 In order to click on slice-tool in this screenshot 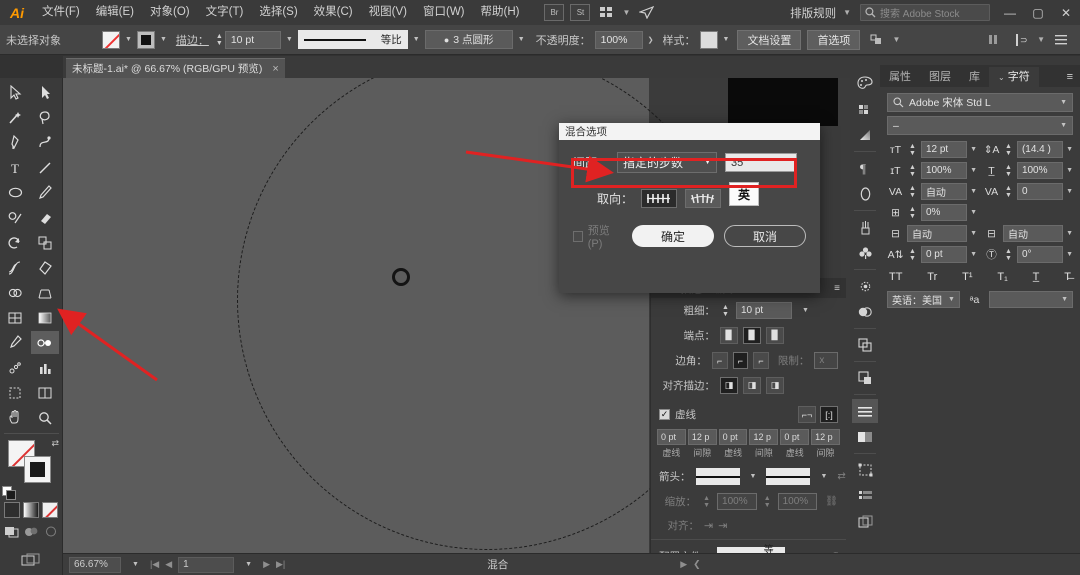, I will do `click(45, 392)`.